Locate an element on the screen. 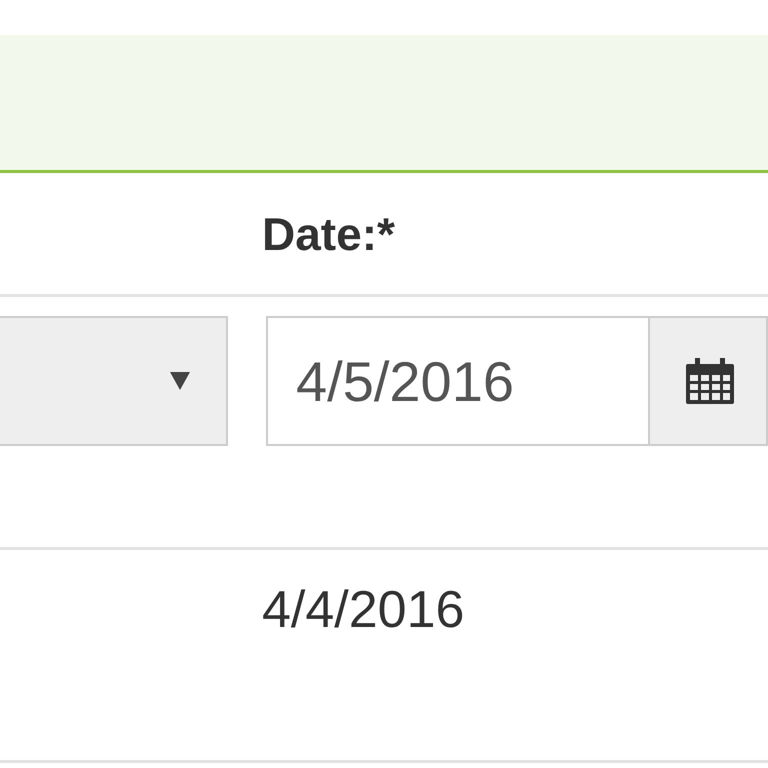  calendar-button is located at coordinates (709, 381).